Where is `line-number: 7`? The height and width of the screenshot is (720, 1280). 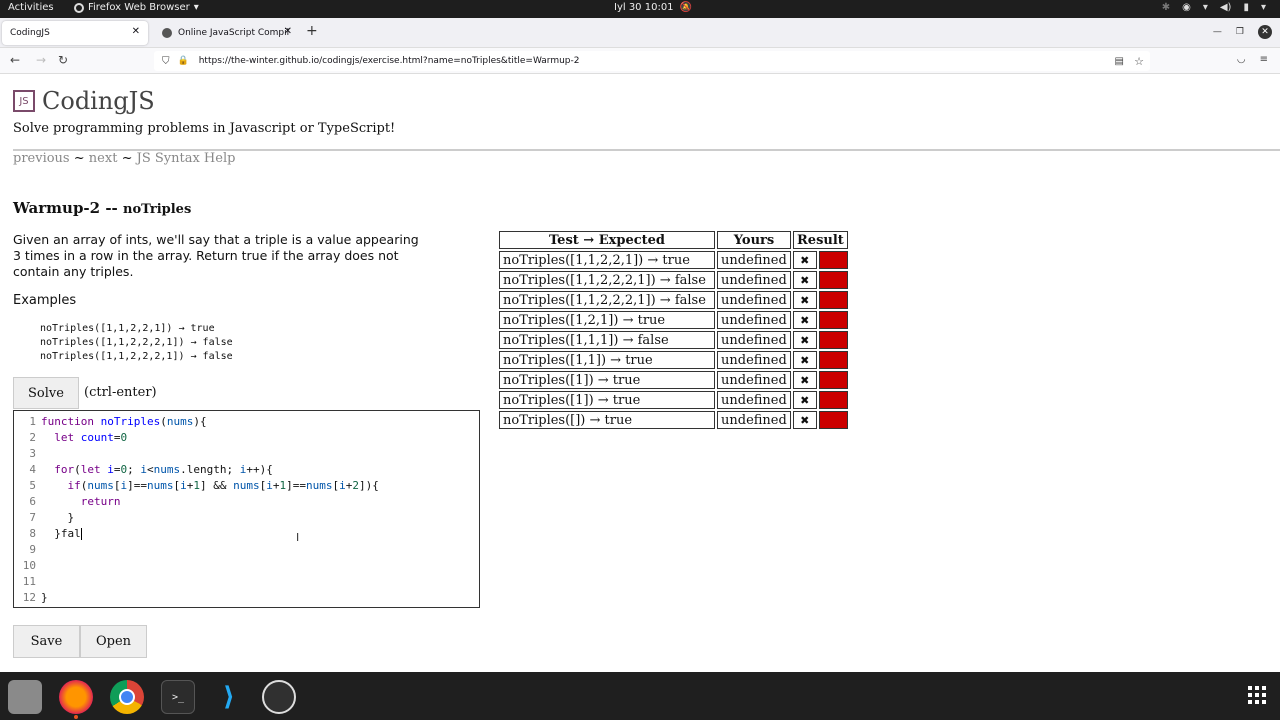
line-number: 7 is located at coordinates (32, 517).